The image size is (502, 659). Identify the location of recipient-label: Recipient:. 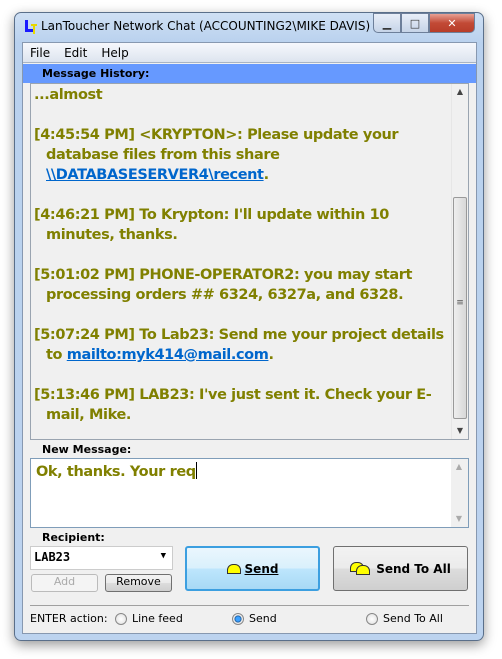
(73, 537).